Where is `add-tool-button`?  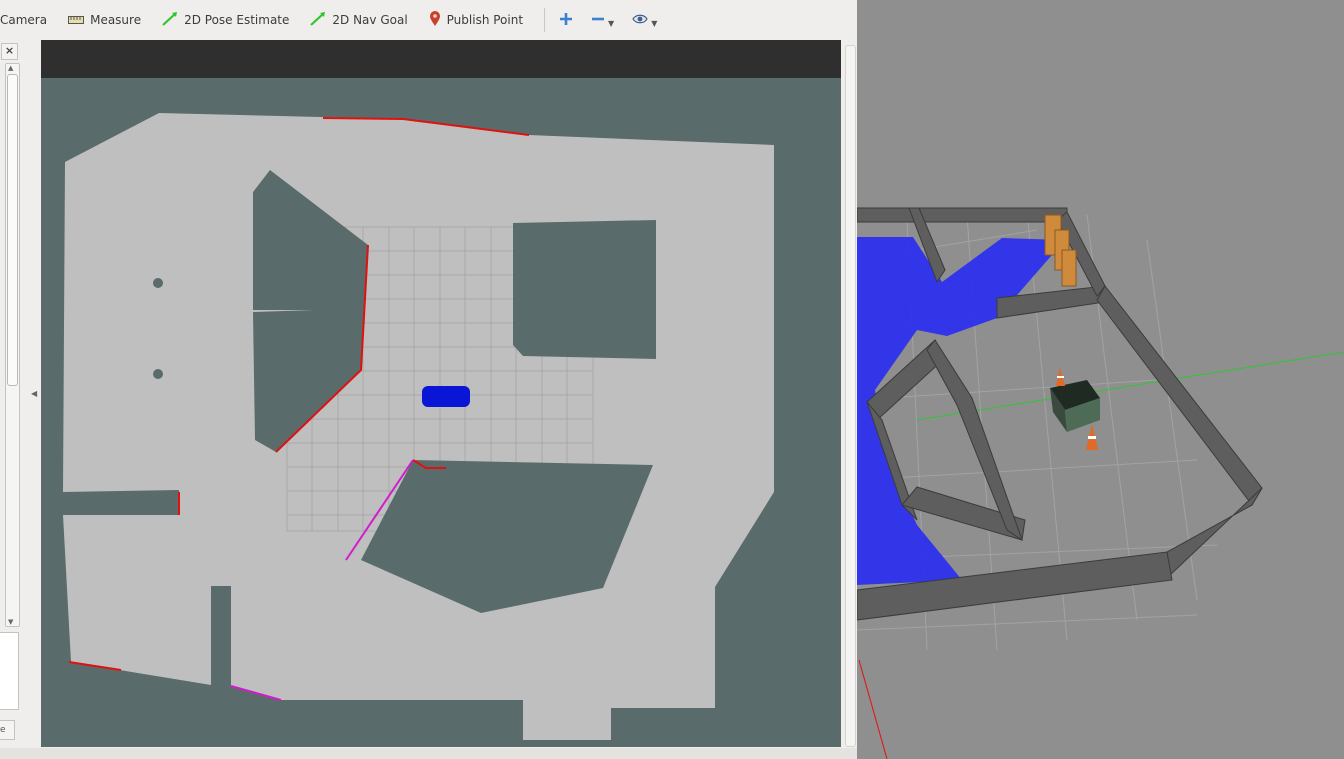
add-tool-button is located at coordinates (566, 20).